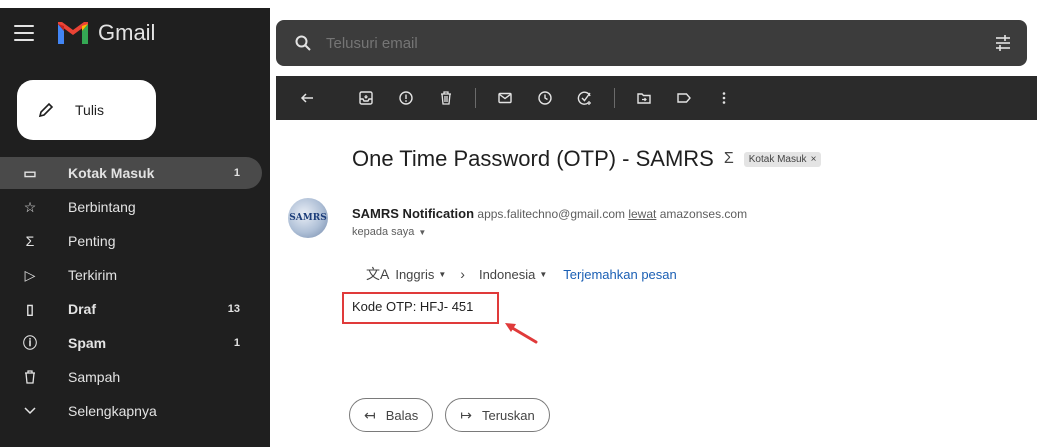 This screenshot has width=1037, height=447. I want to click on sender-avatar: SAMRS, so click(308, 218).